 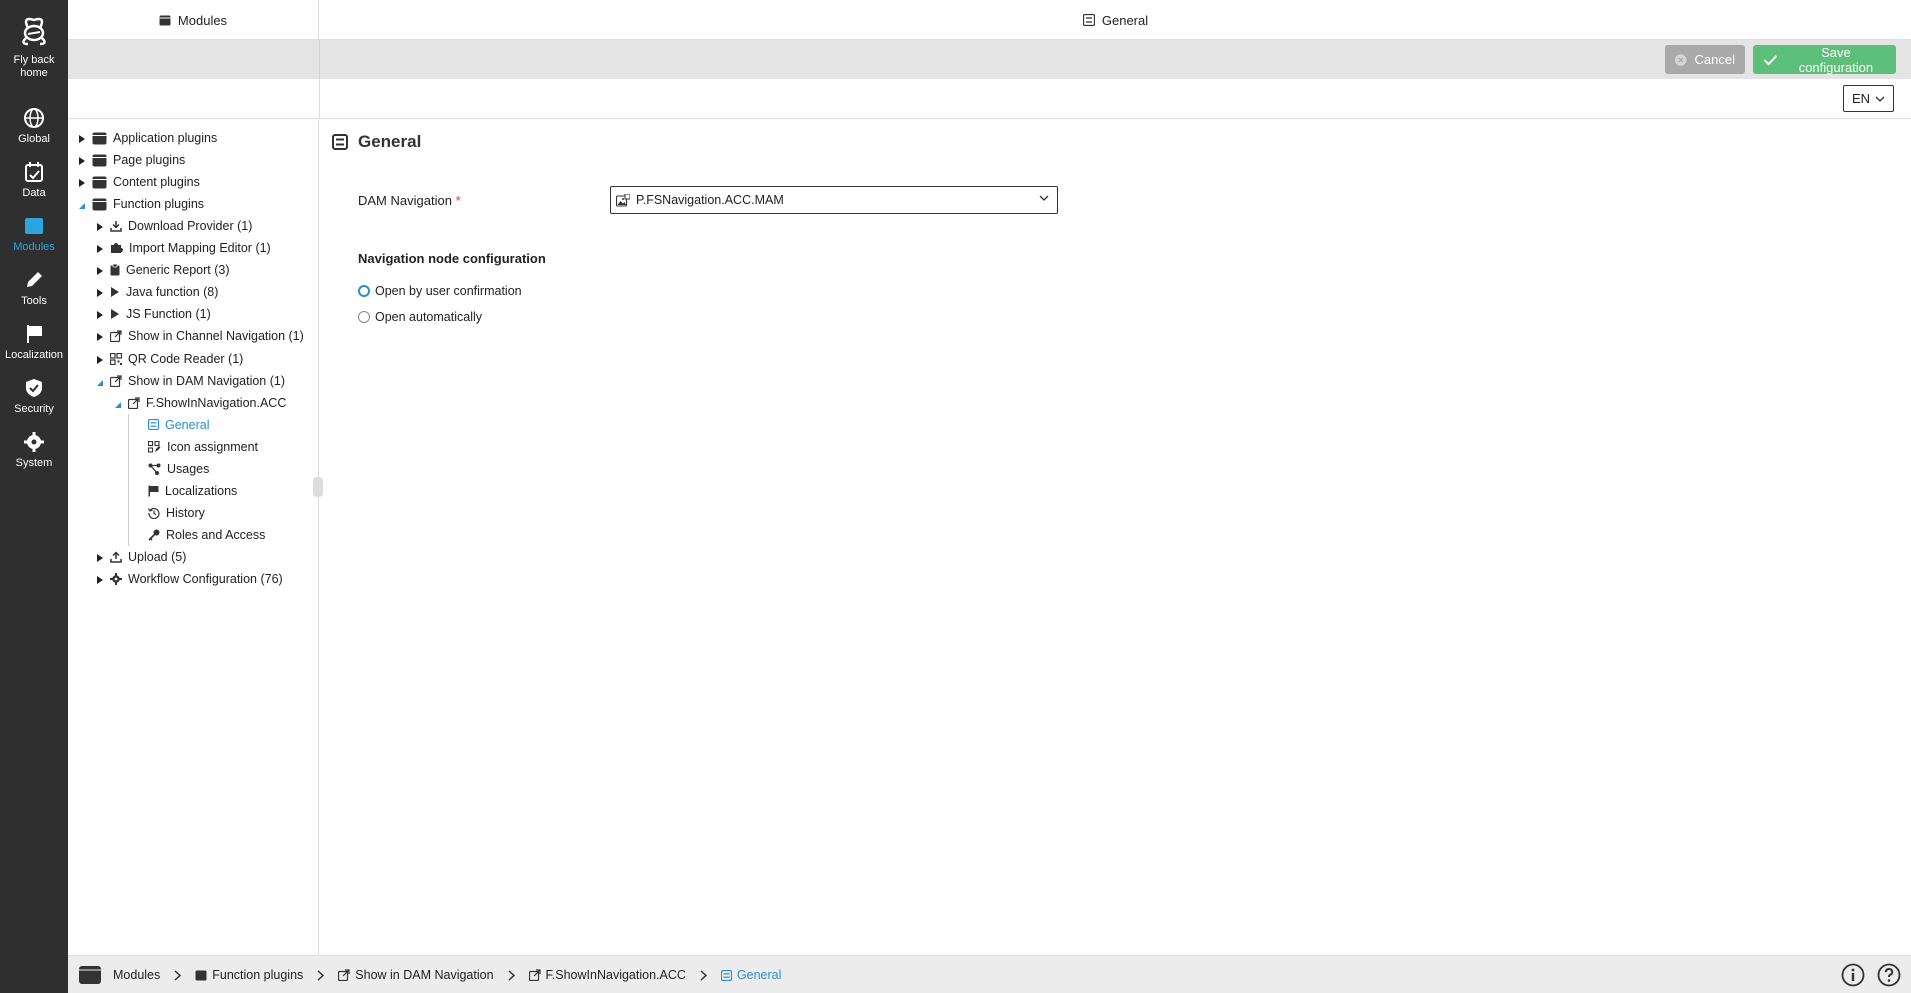 What do you see at coordinates (116, 579) in the screenshot?
I see `gear-icon` at bounding box center [116, 579].